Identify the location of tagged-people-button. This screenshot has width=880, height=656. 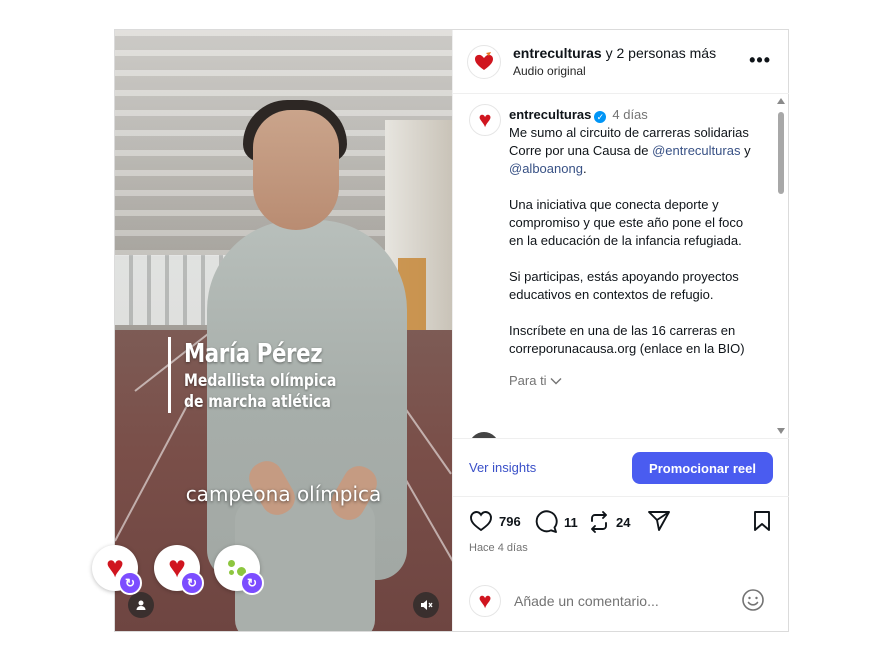
(141, 605).